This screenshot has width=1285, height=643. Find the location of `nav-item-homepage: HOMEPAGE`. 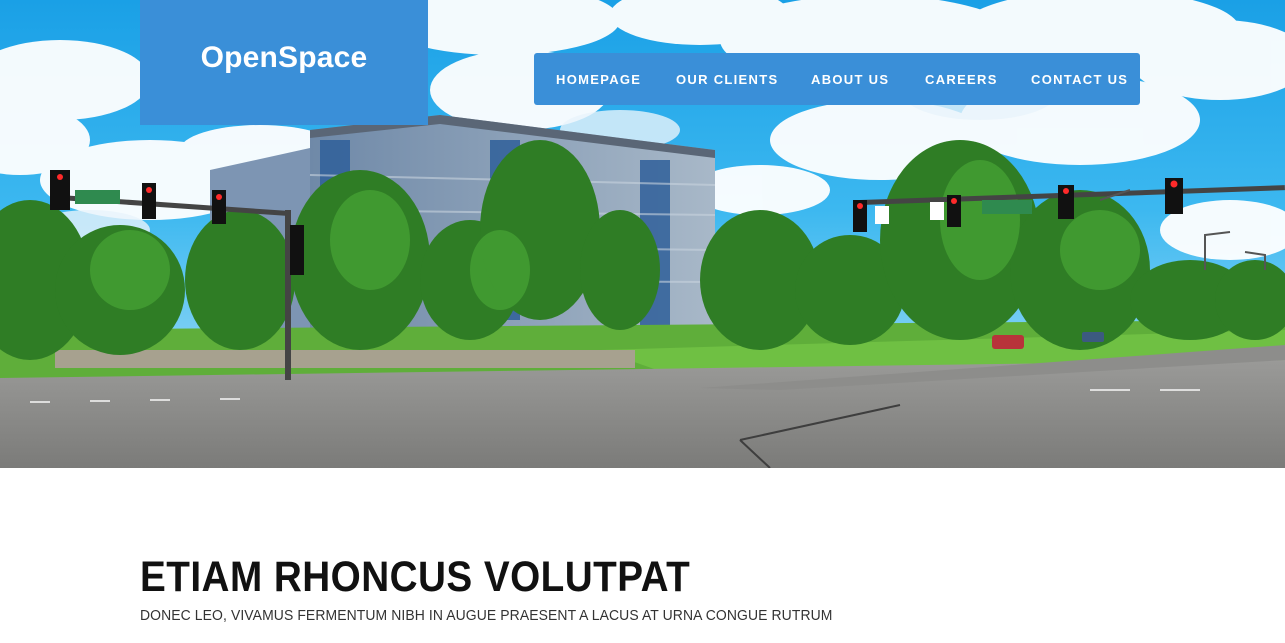

nav-item-homepage: HOMEPAGE is located at coordinates (598, 79).